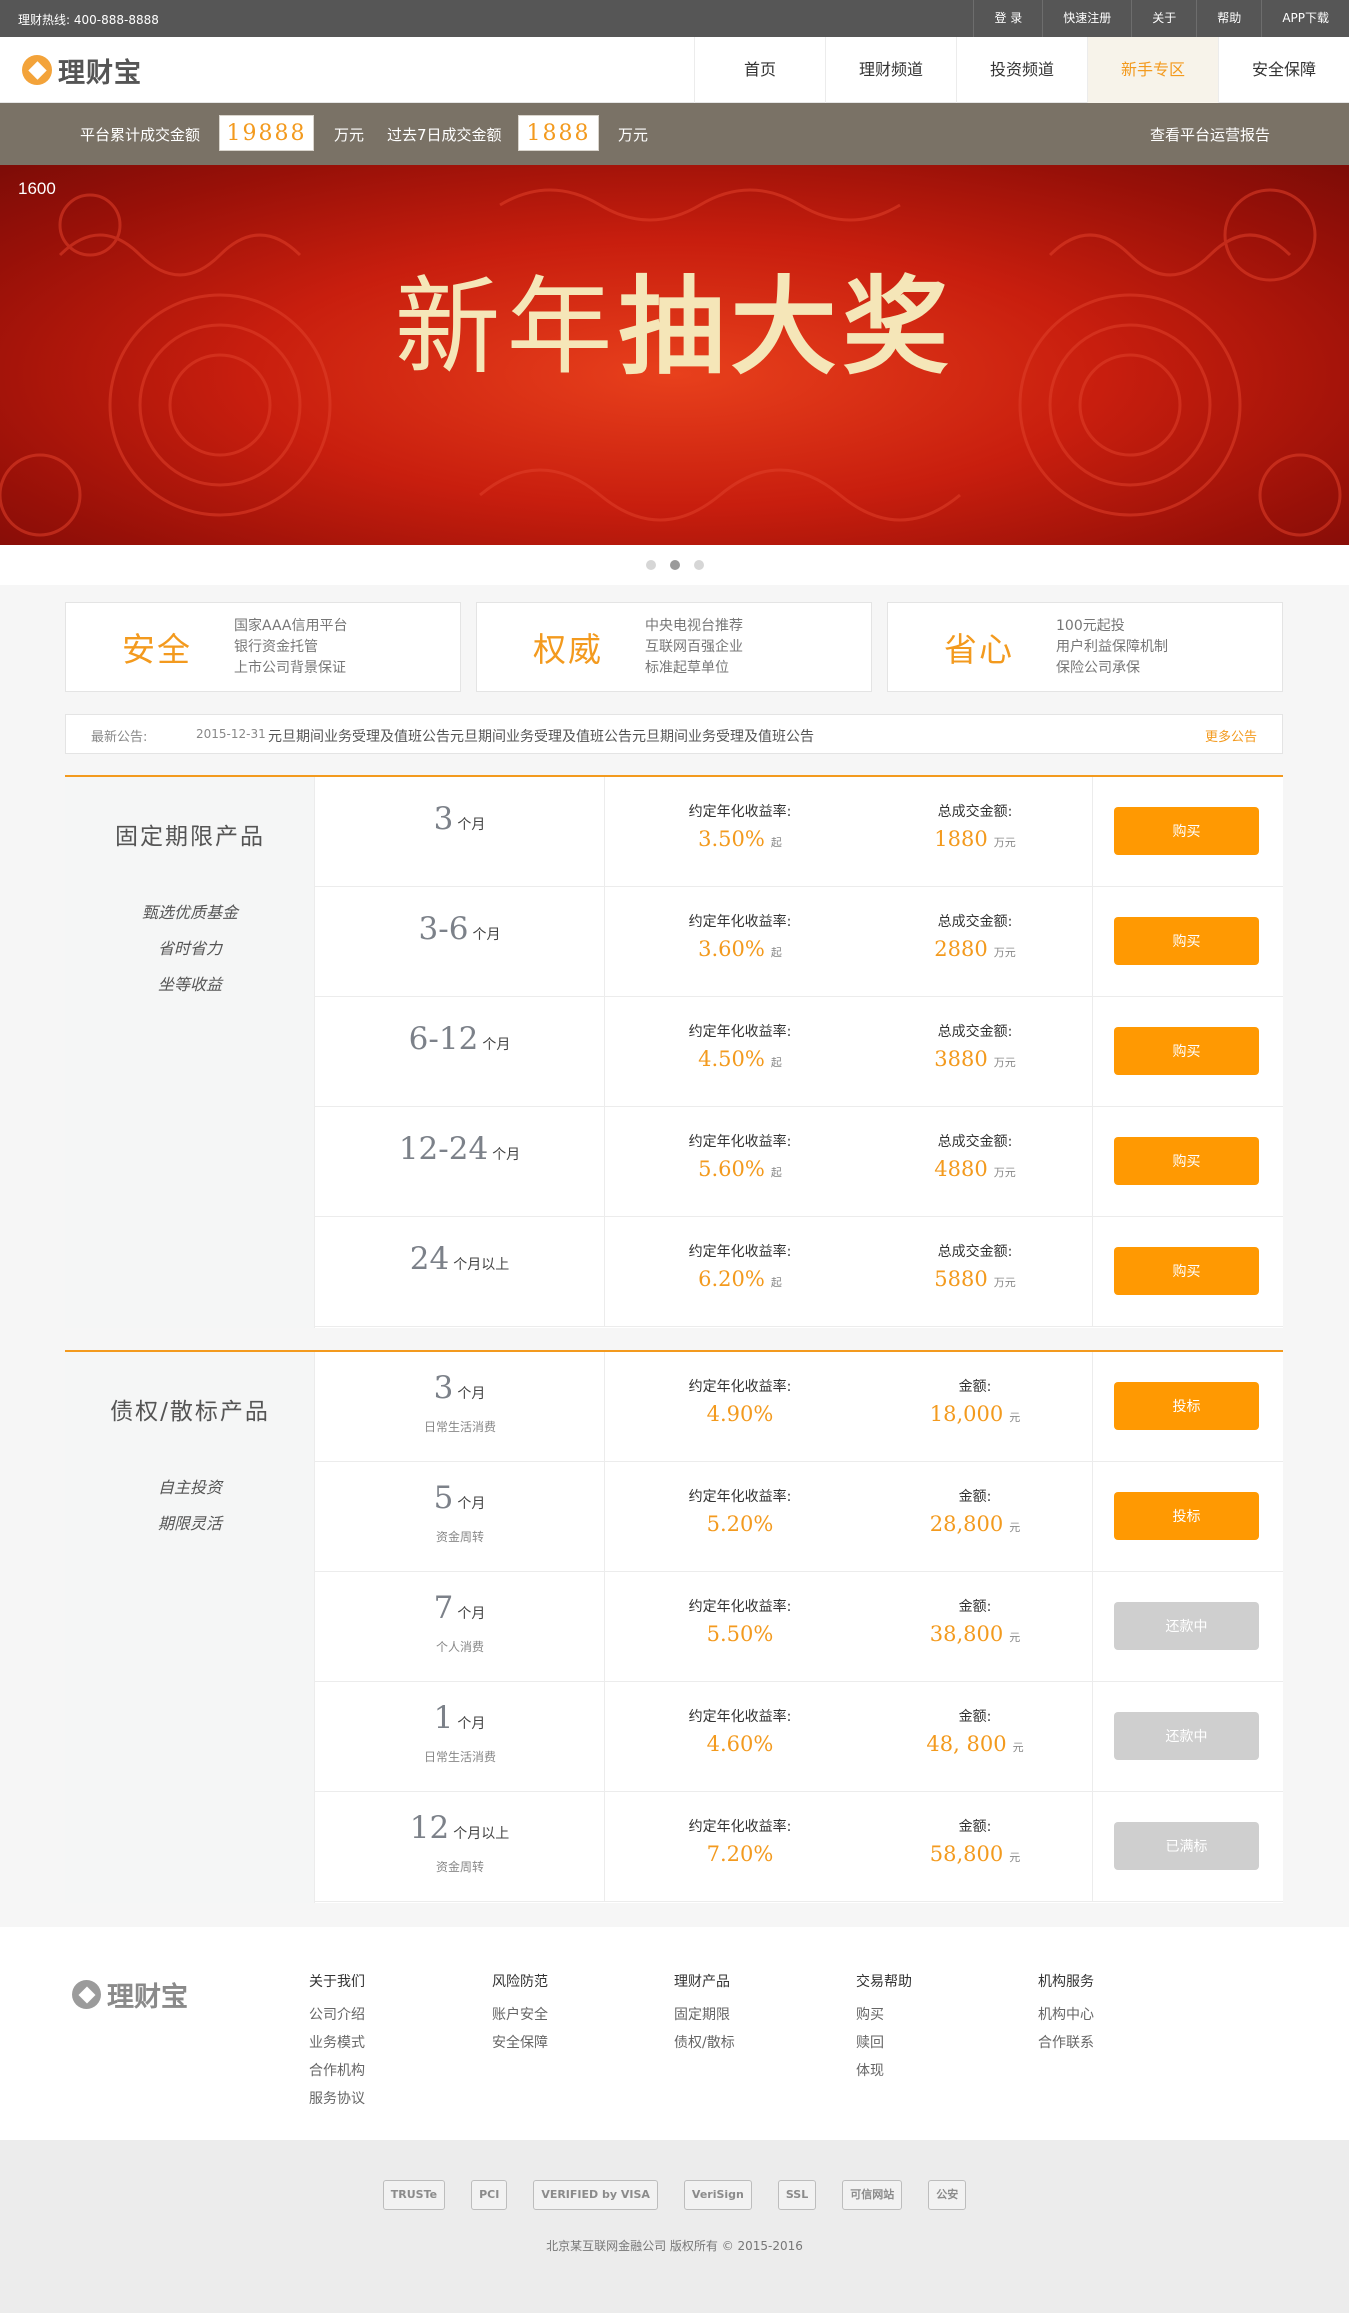 This screenshot has width=1349, height=2313. Describe the element at coordinates (704, 2043) in the screenshot. I see `footer-link: 债权/散标` at that location.